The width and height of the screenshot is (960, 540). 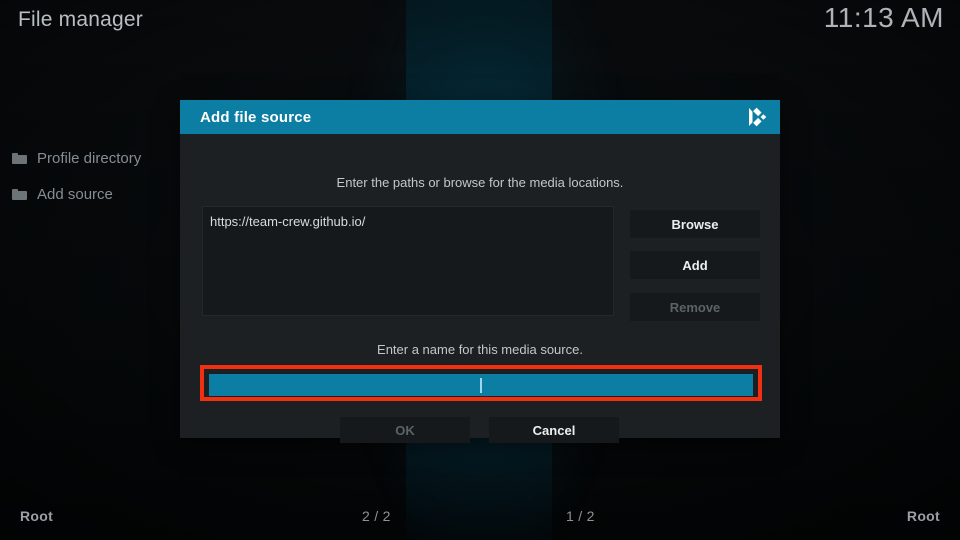 I want to click on sidebar: Profile directory Add source, so click(x=93, y=176).